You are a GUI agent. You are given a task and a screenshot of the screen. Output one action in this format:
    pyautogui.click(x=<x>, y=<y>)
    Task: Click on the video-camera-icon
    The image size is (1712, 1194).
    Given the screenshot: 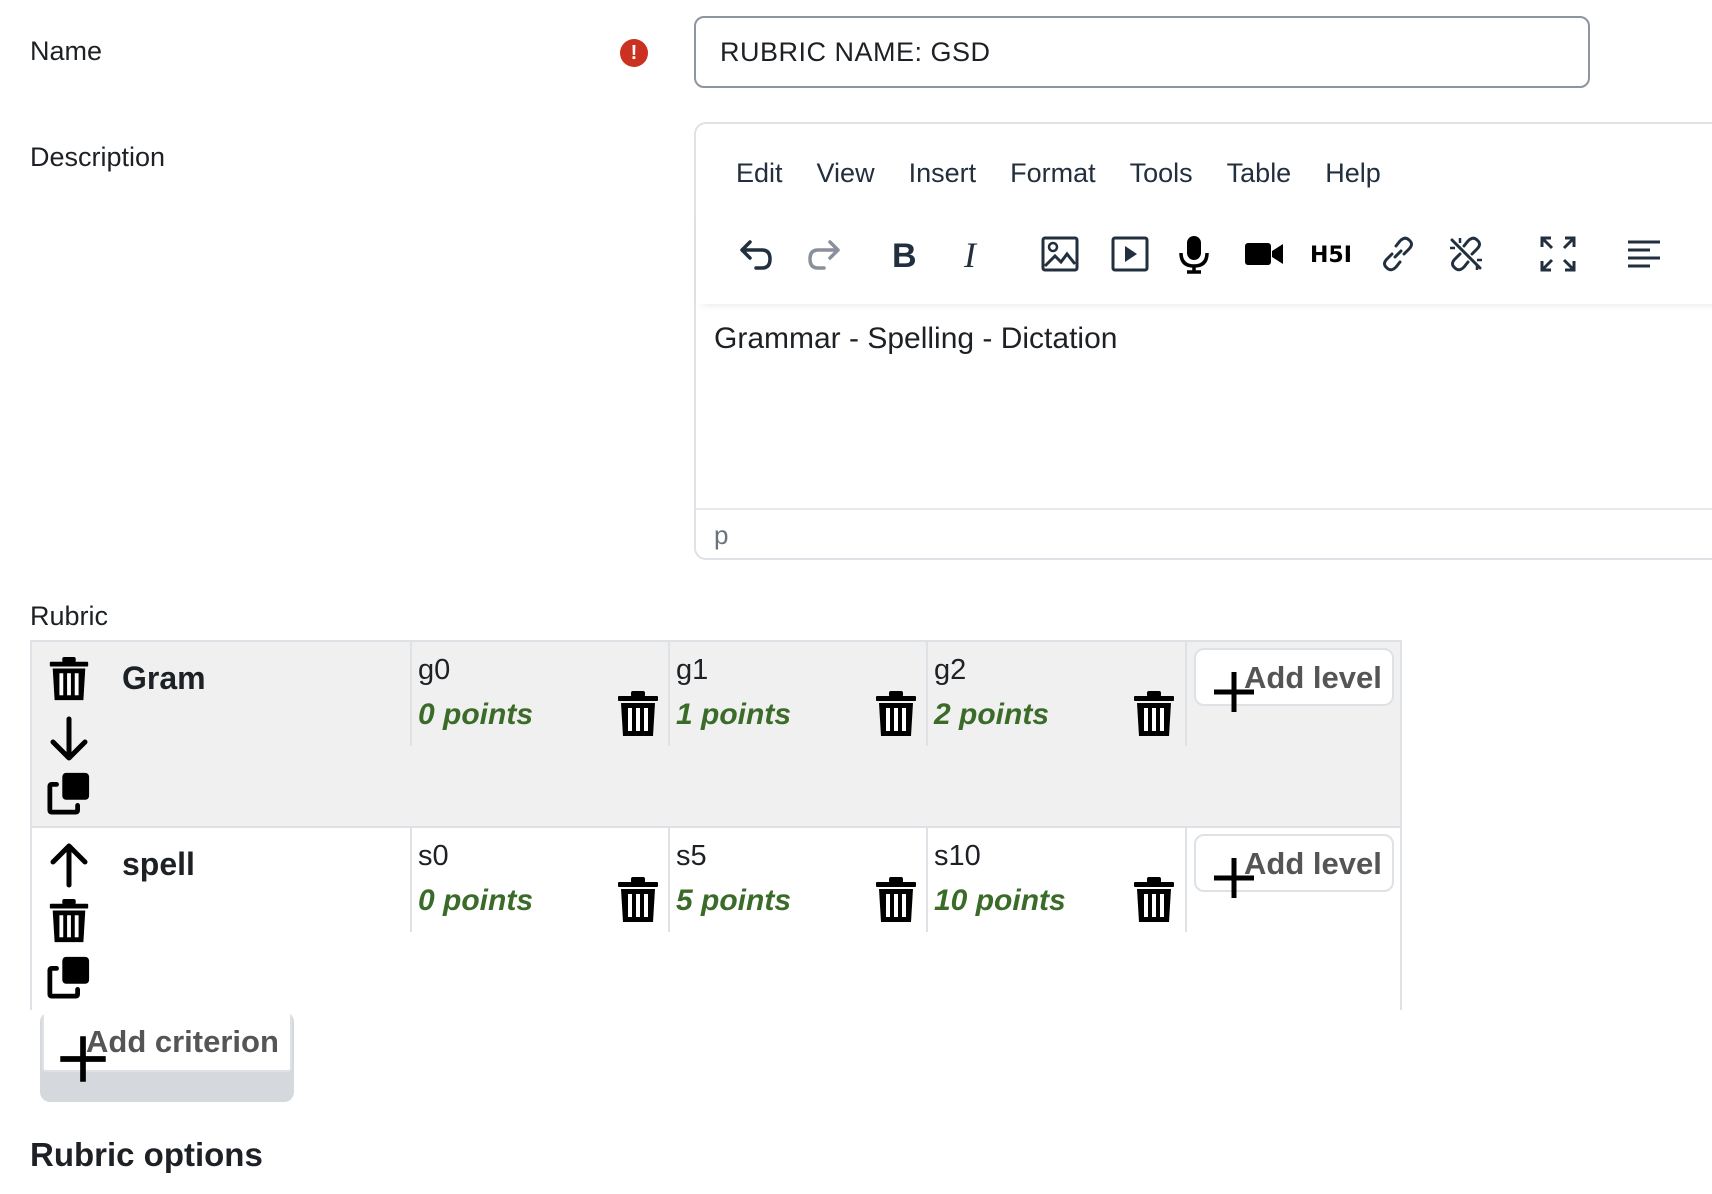 What is the action you would take?
    pyautogui.click(x=1264, y=254)
    